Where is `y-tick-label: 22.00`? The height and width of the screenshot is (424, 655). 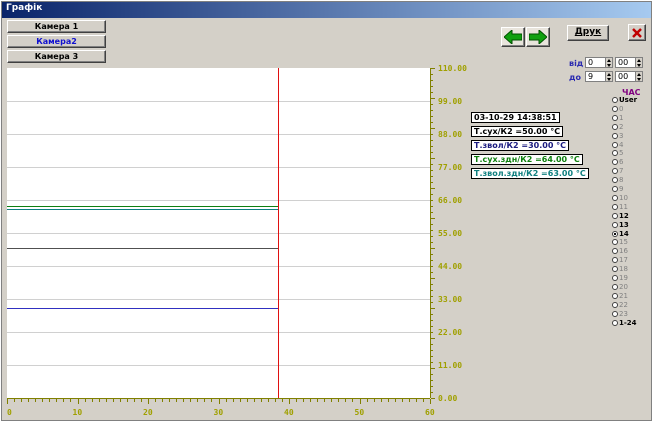
y-tick-label: 22.00 is located at coordinates (450, 332).